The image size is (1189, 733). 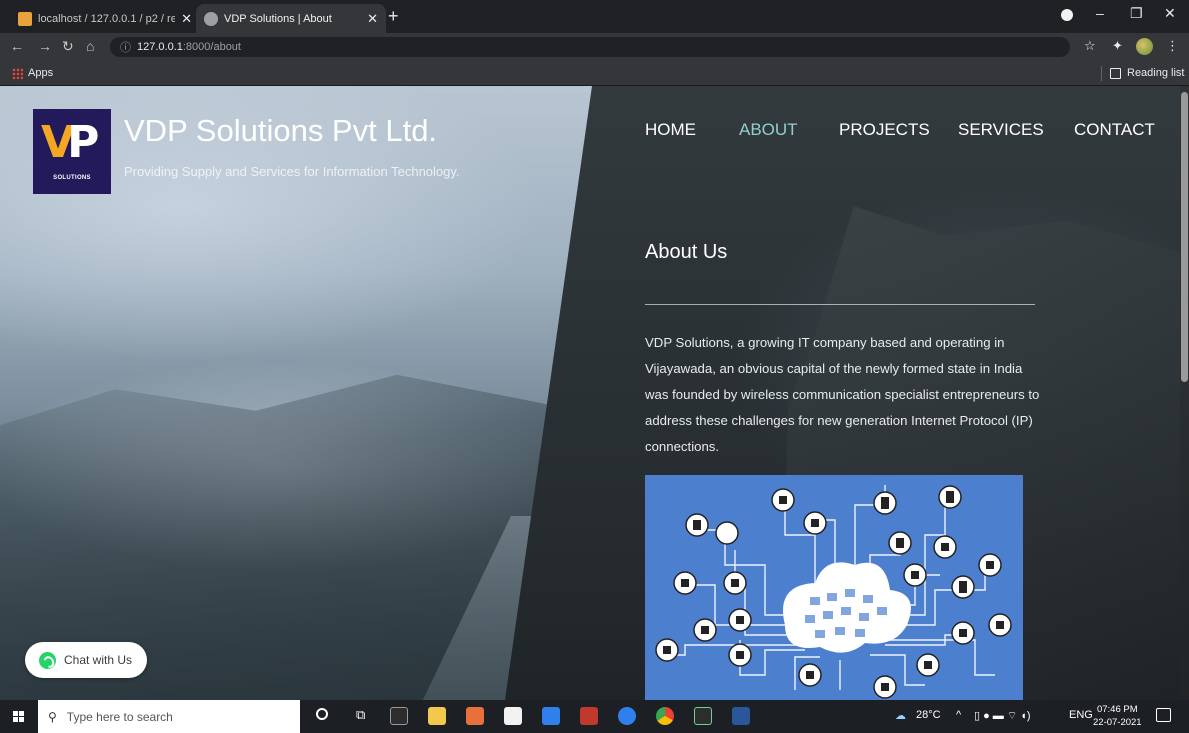 What do you see at coordinates (119, 716) in the screenshot?
I see `search-placeholder: Type here to search` at bounding box center [119, 716].